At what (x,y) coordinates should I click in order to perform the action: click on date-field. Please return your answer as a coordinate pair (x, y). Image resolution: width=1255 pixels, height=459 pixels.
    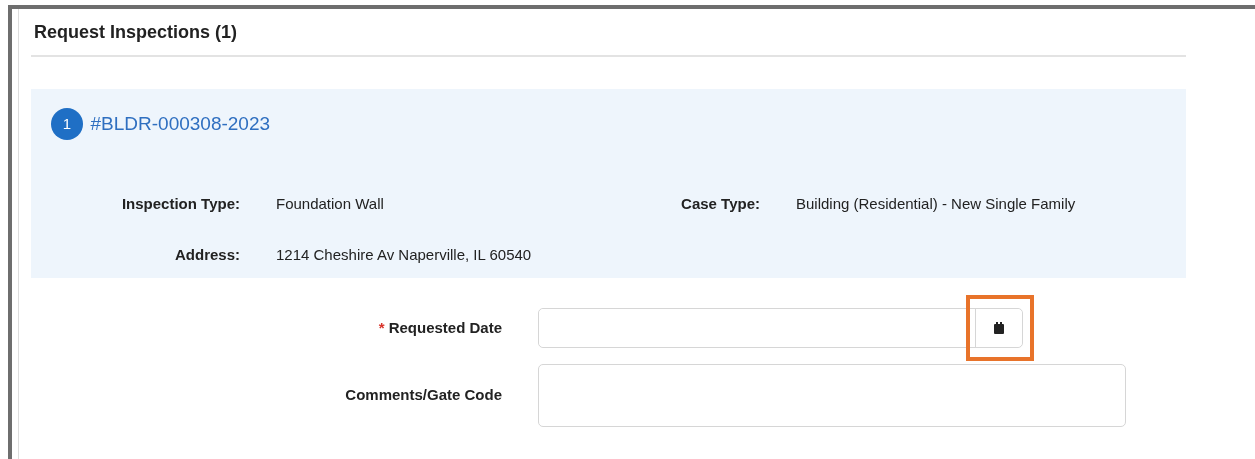
    Looking at the image, I should click on (780, 328).